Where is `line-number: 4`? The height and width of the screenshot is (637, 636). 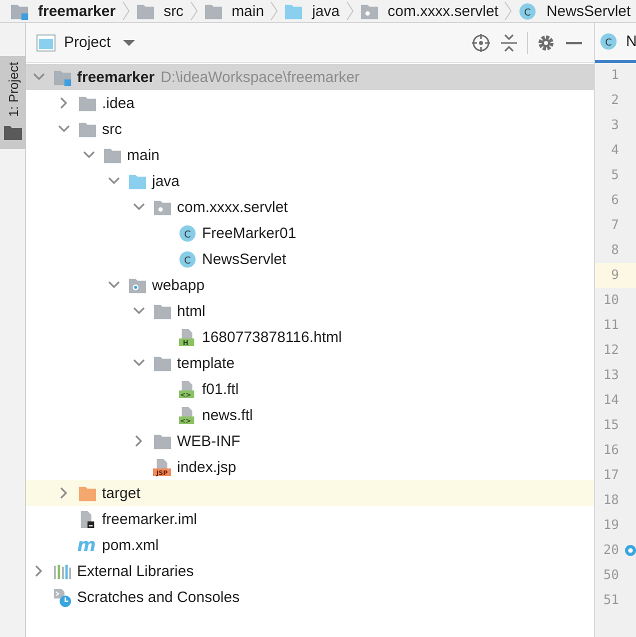 line-number: 4 is located at coordinates (615, 151).